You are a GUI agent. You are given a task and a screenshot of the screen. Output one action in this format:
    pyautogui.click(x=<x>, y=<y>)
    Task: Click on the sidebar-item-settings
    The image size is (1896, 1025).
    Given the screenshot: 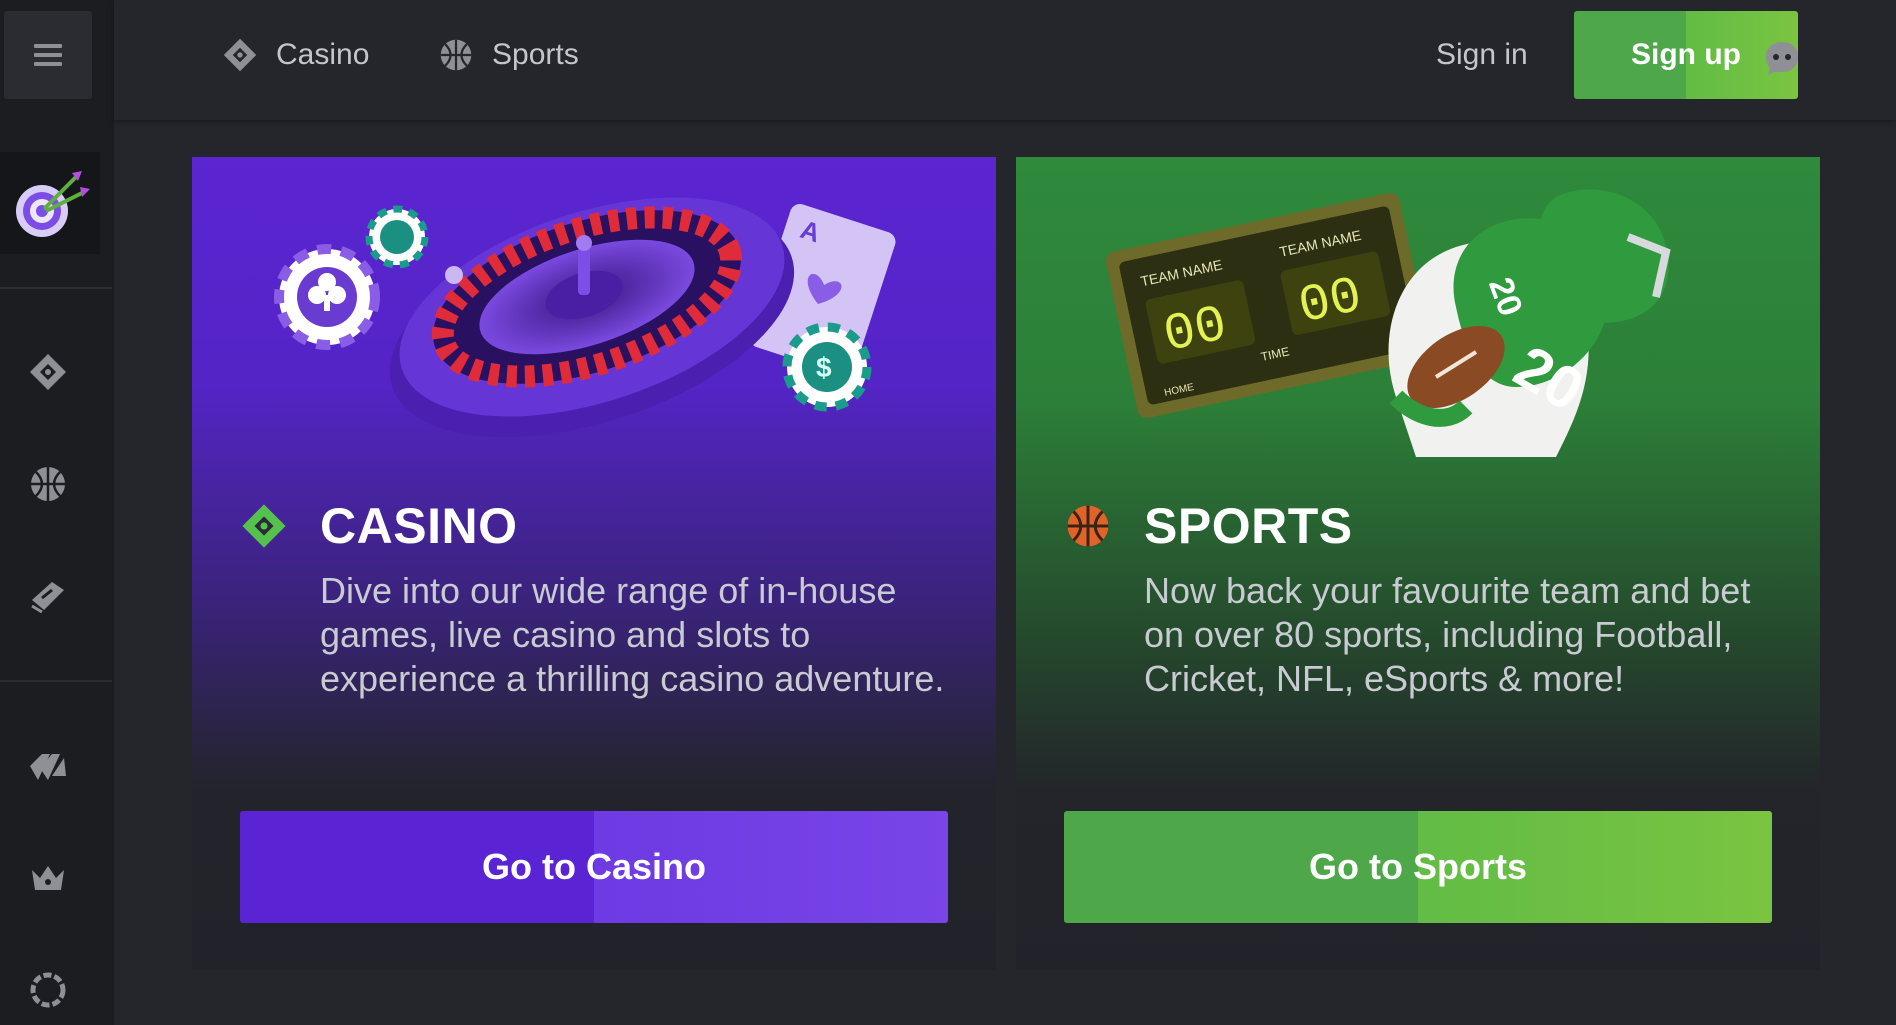 What is the action you would take?
    pyautogui.click(x=48, y=990)
    